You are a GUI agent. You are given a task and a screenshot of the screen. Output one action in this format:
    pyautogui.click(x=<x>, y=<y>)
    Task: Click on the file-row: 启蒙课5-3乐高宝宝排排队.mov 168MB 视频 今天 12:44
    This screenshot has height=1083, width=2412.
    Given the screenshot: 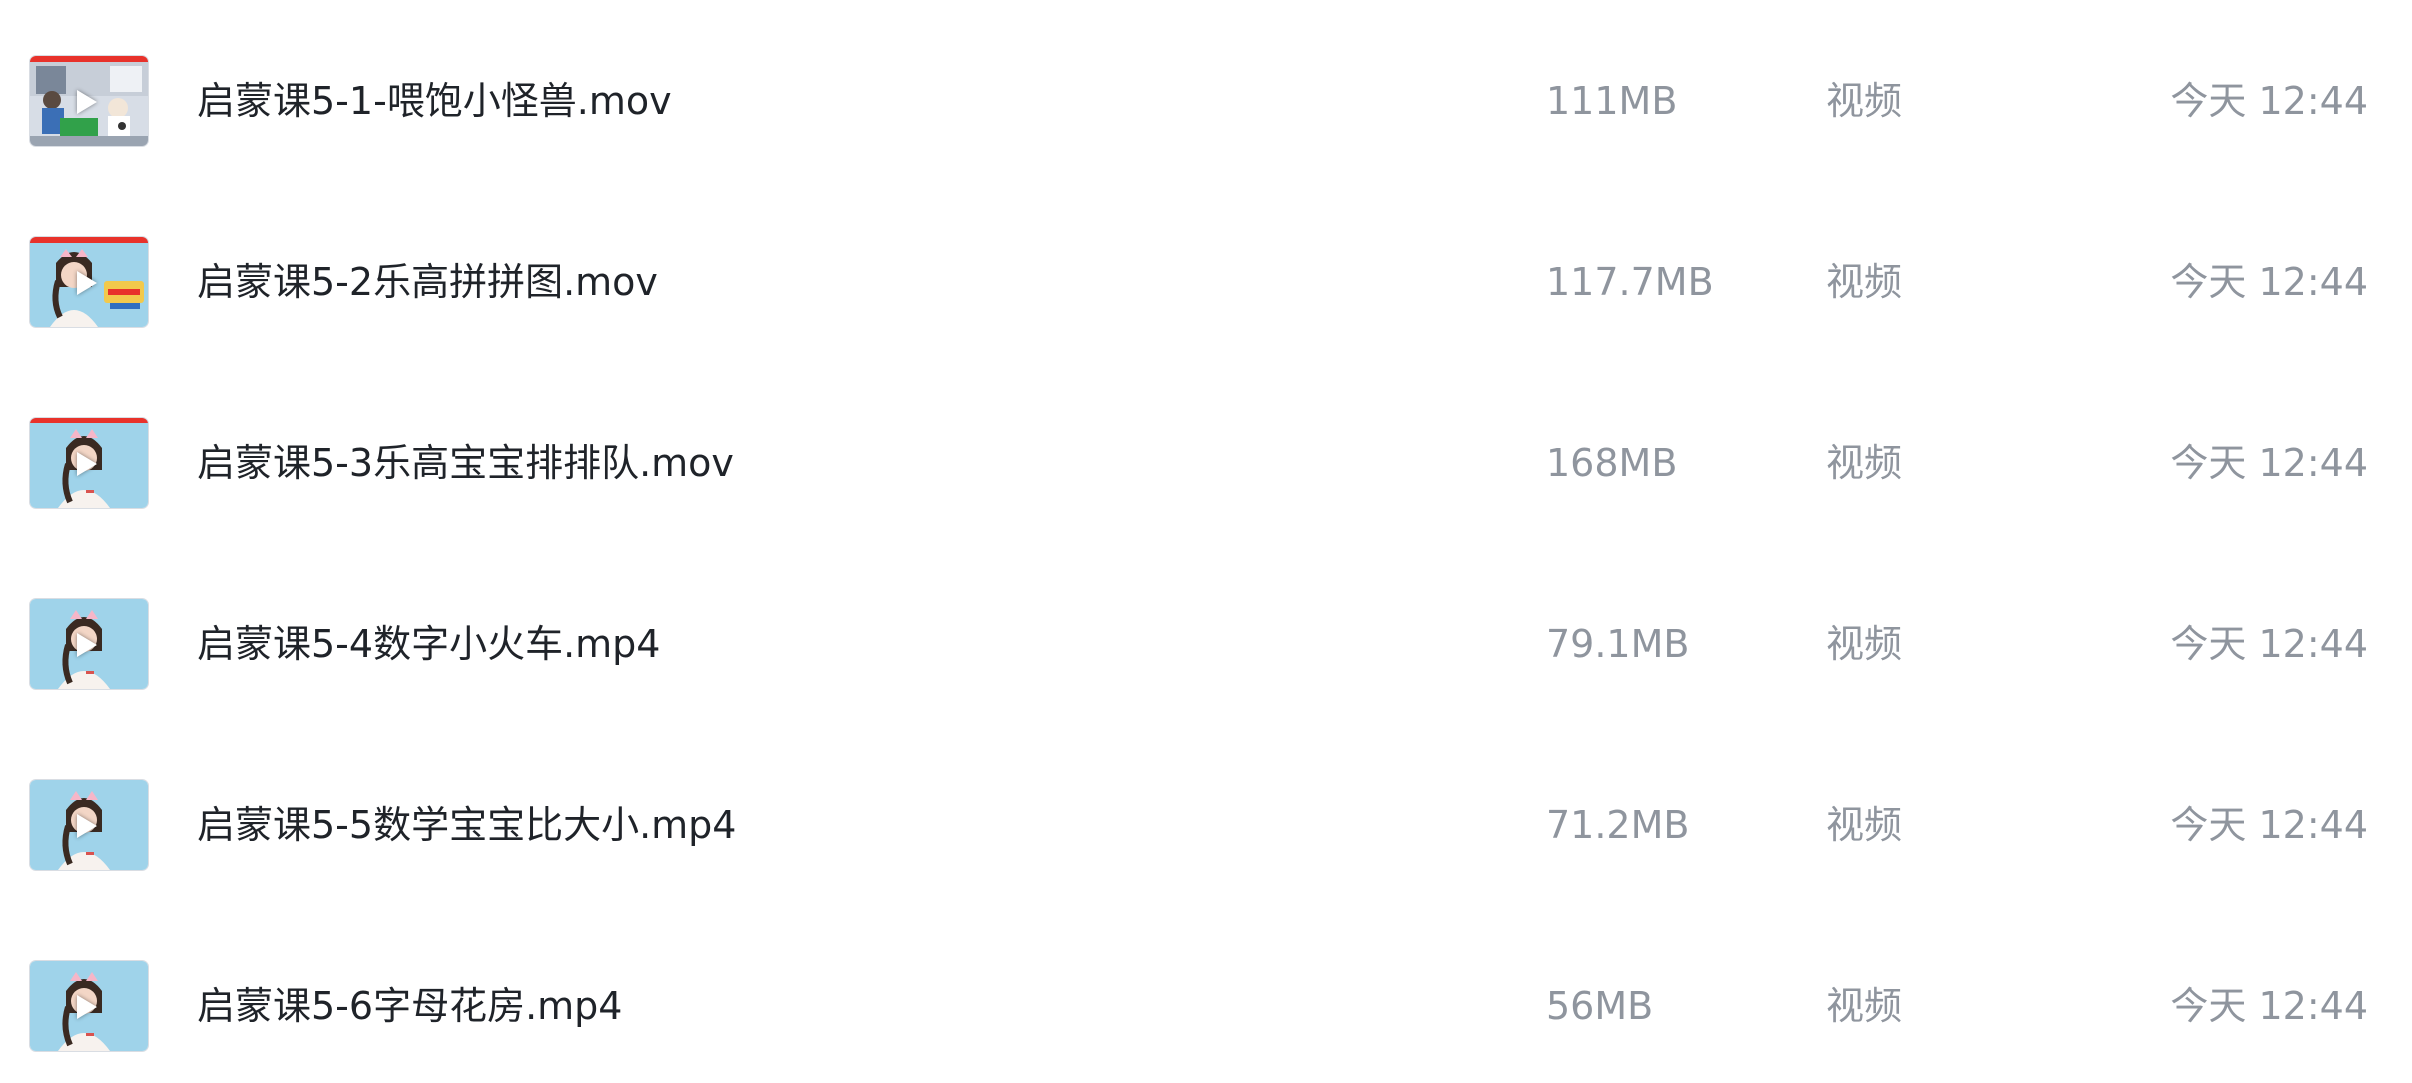 What is the action you would take?
    pyautogui.click(x=1206, y=465)
    